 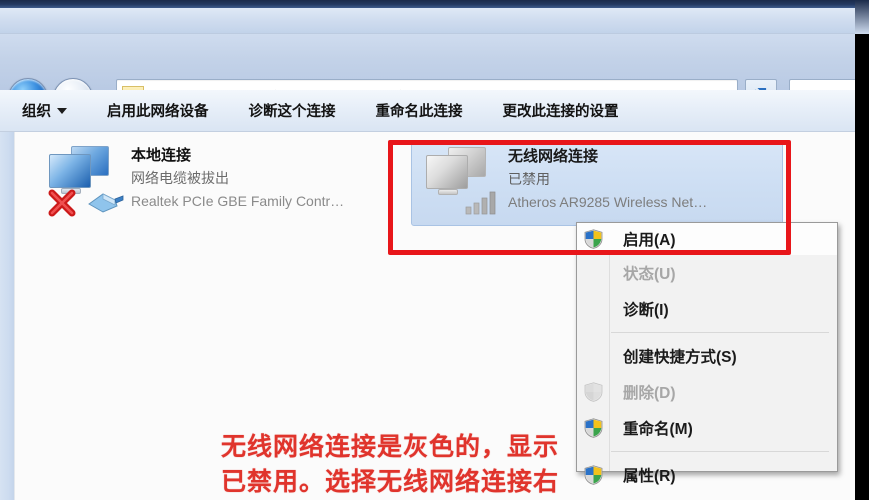 I want to click on menu-item-label: 删除(D), so click(x=649, y=393).